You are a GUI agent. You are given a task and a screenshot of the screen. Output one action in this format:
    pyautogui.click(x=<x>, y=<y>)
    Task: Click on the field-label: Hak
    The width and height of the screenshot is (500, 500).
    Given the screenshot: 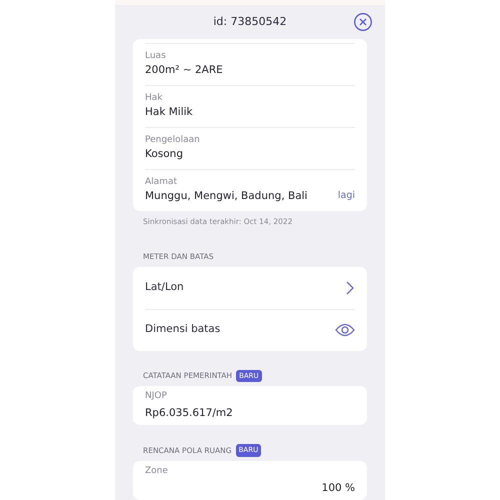 What is the action you would take?
    pyautogui.click(x=154, y=98)
    